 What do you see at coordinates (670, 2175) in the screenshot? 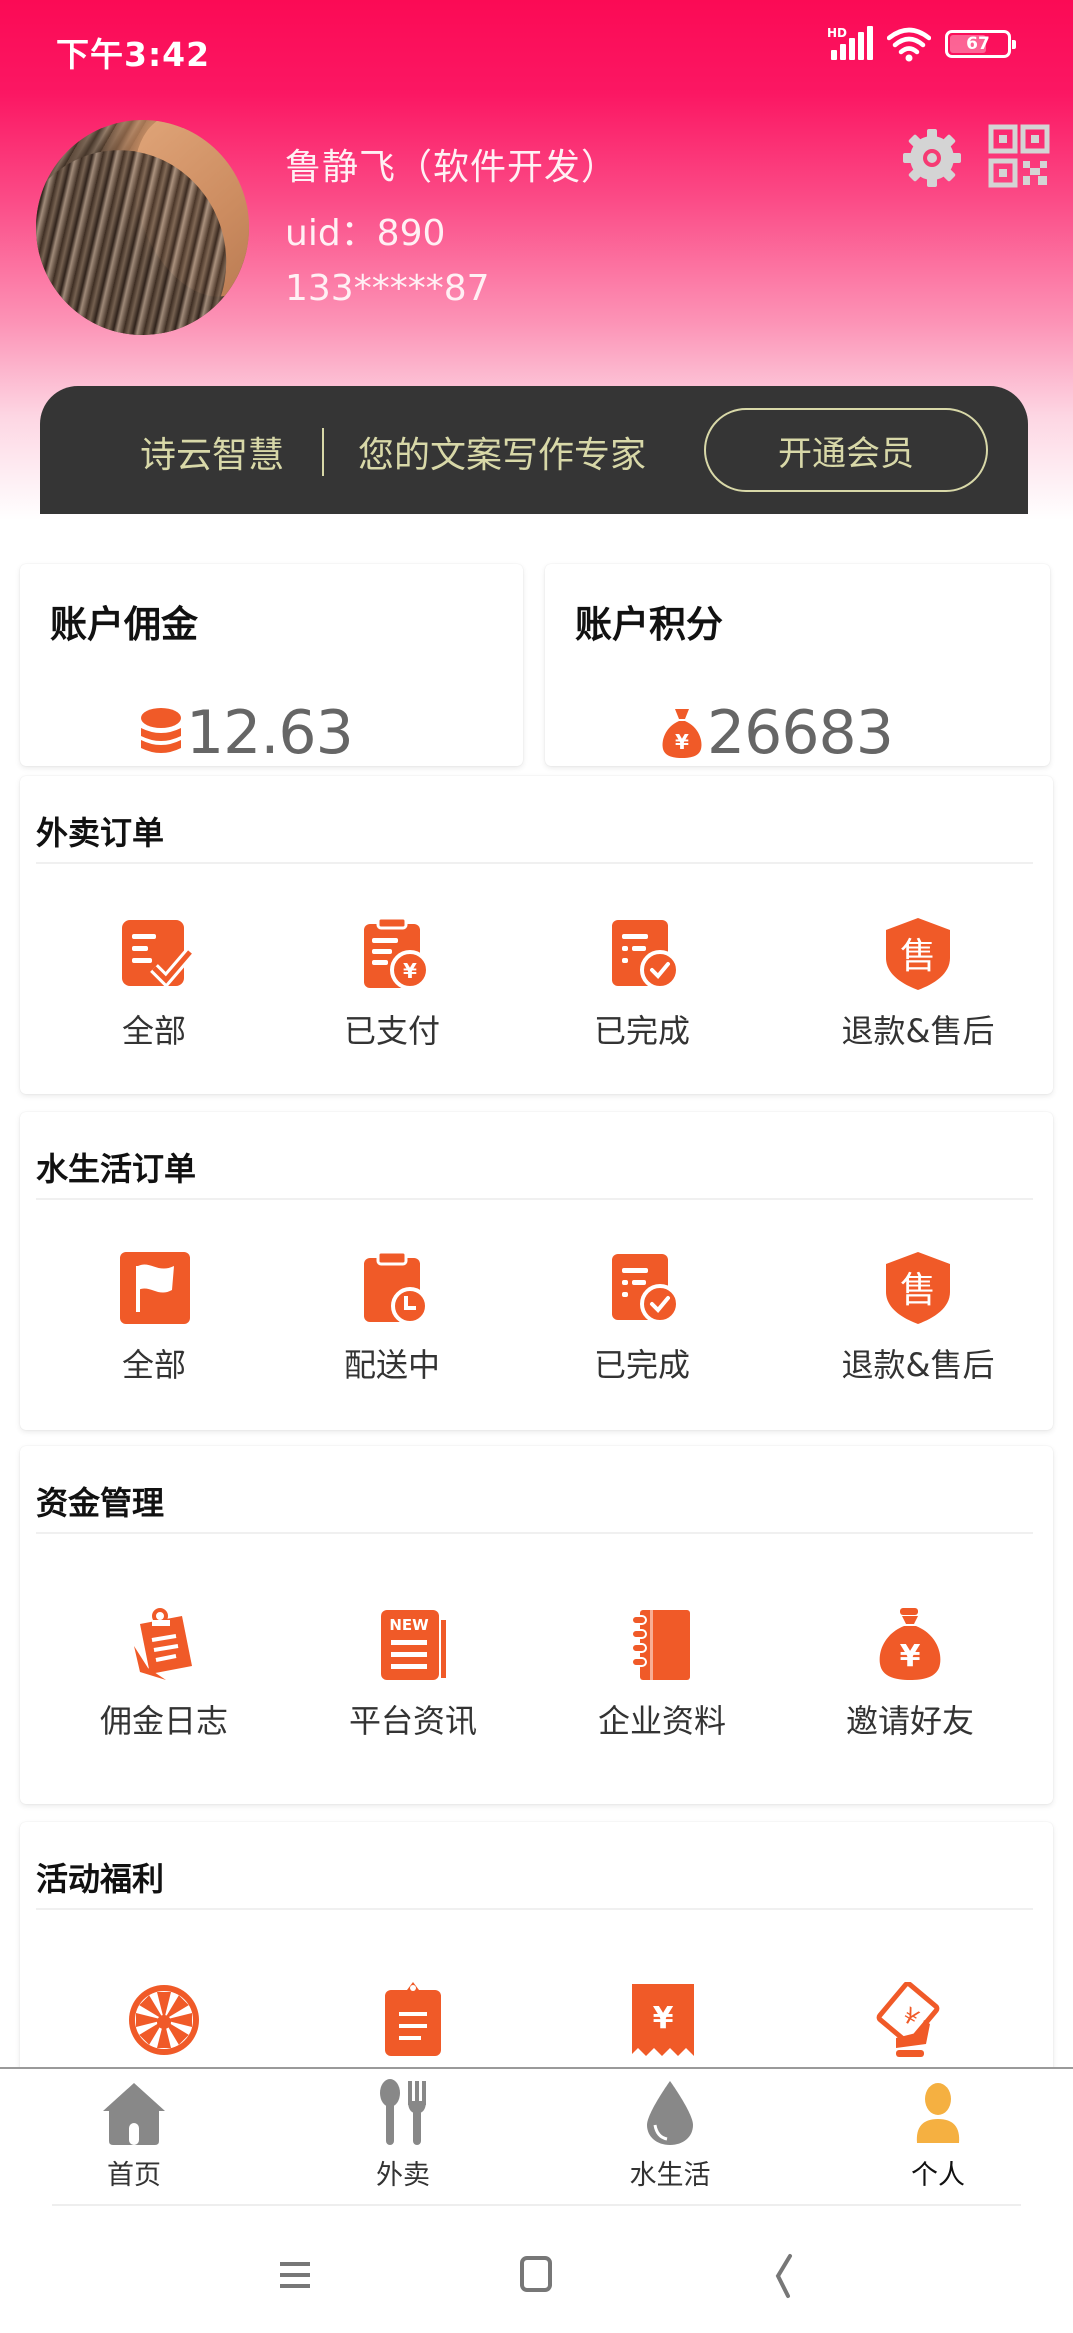
I see `tab-label: 水生活` at bounding box center [670, 2175].